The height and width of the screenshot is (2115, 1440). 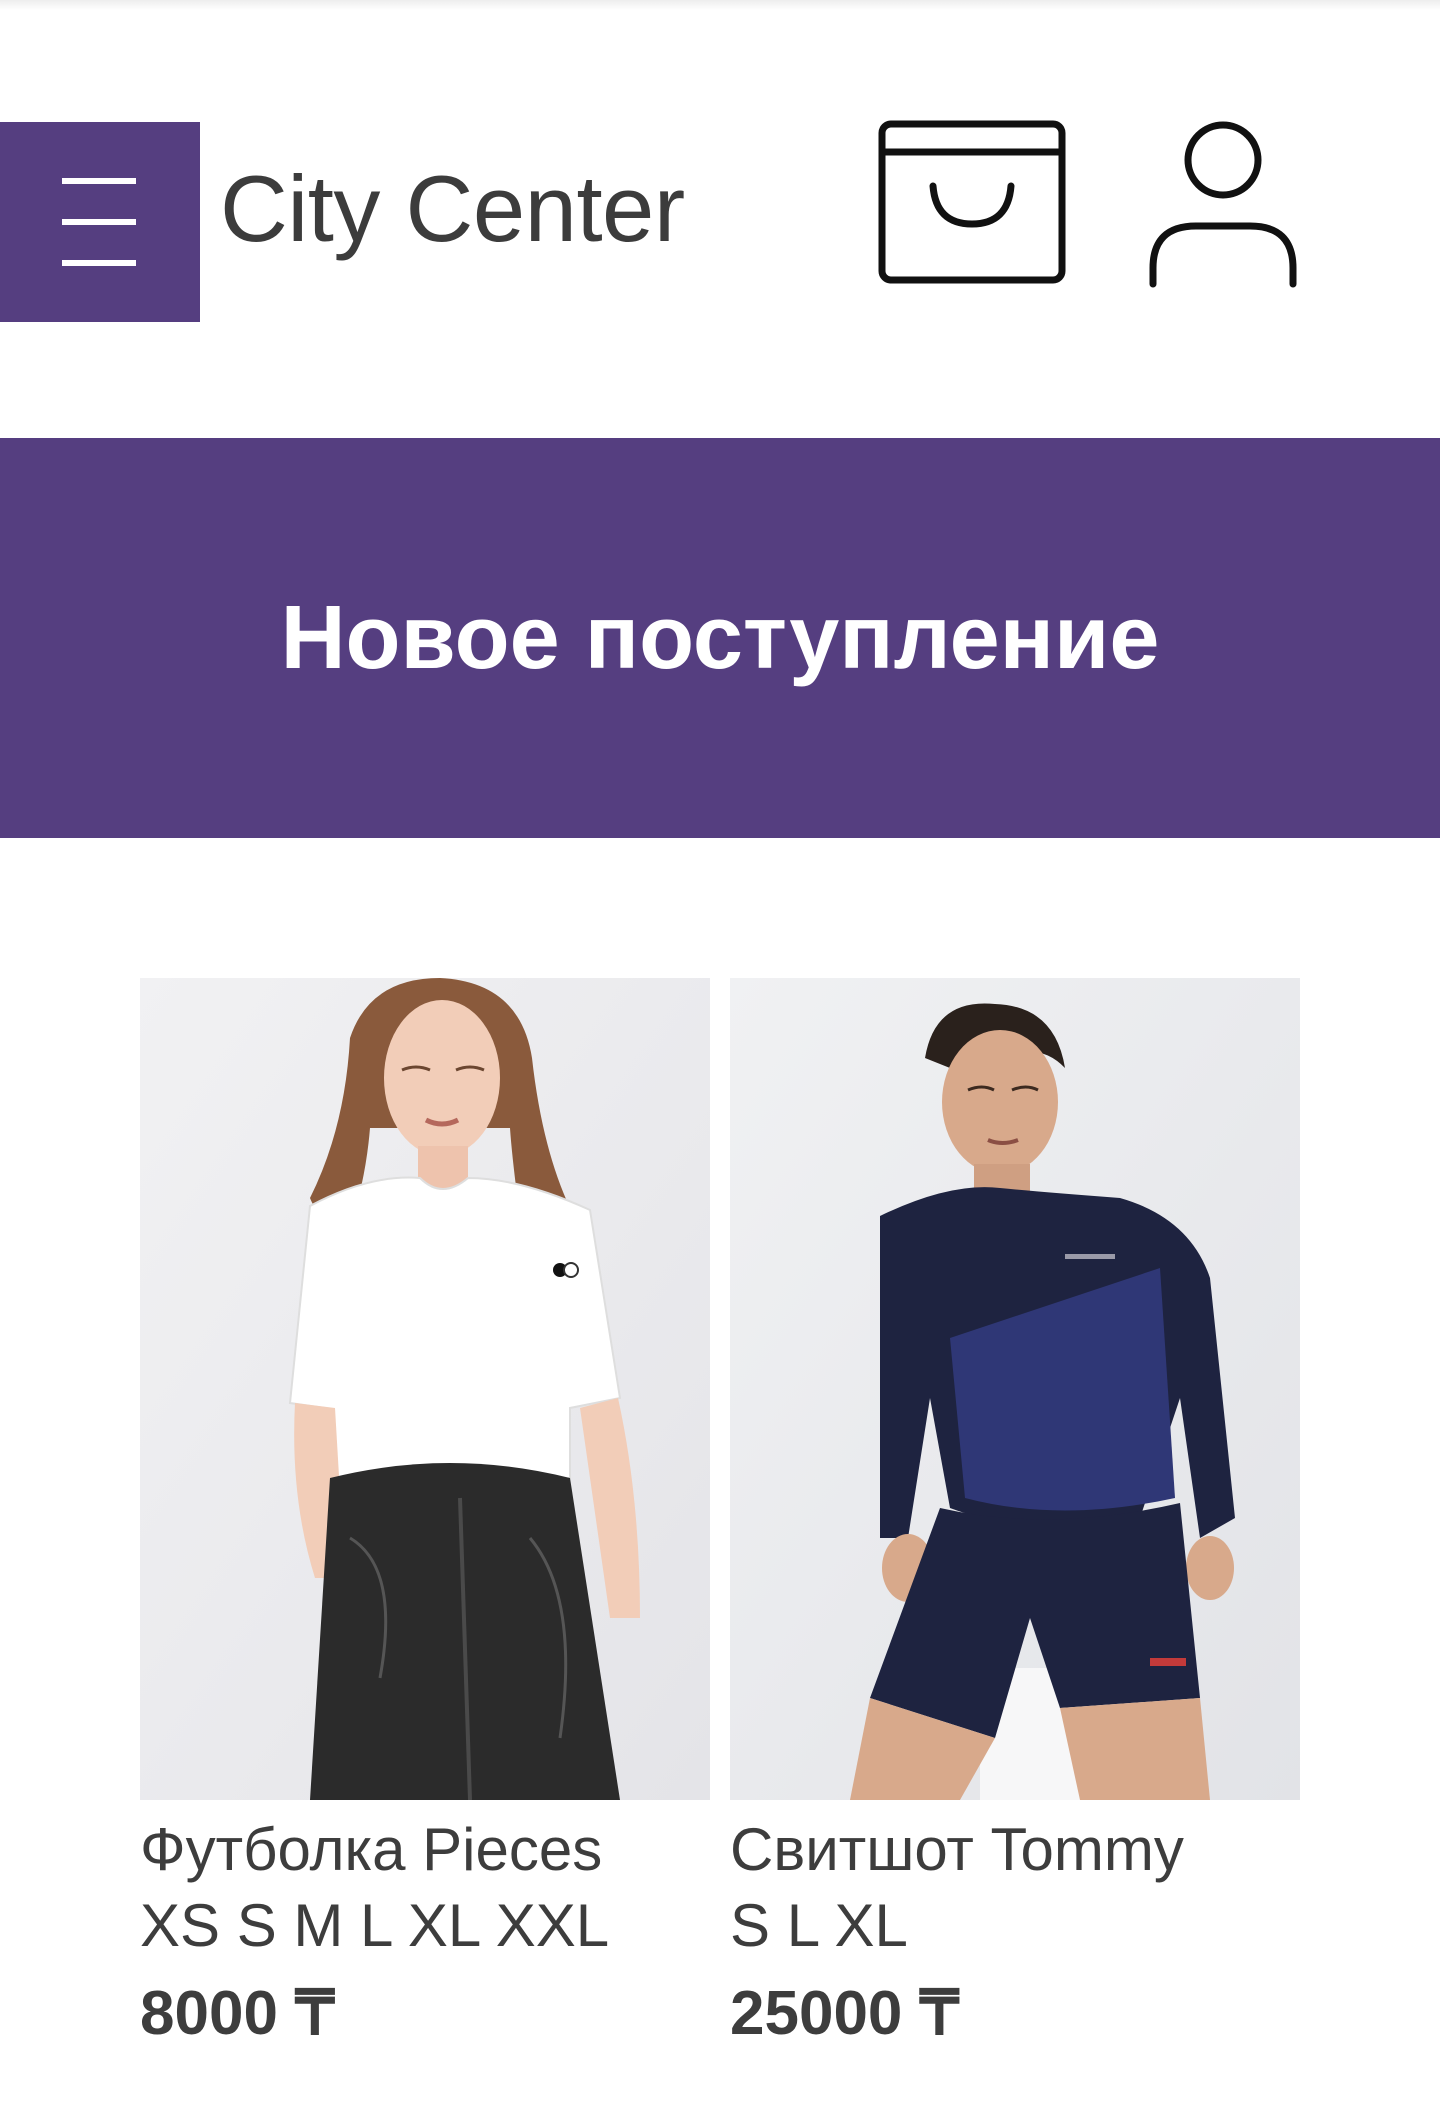 I want to click on brand-logo-text: City Center, so click(x=452, y=209).